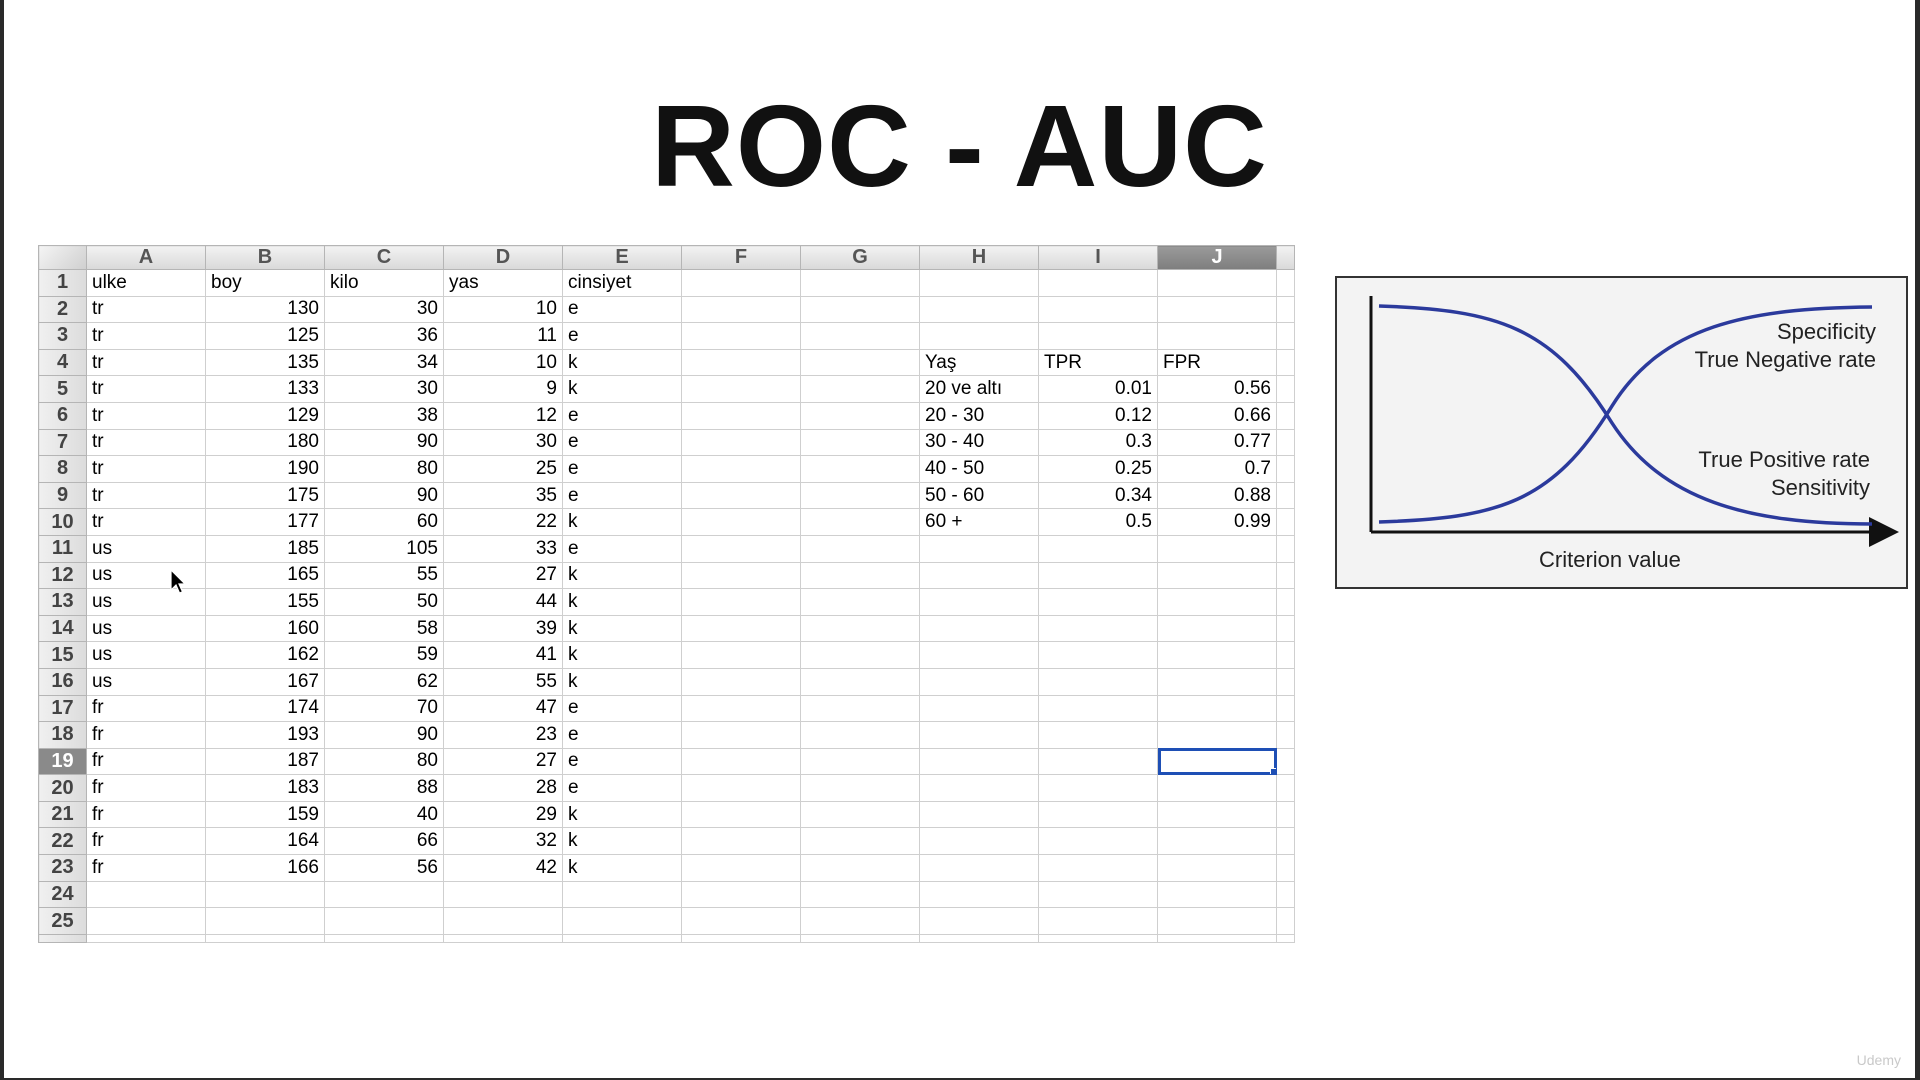  Describe the element at coordinates (384, 788) in the screenshot. I see `cell-c20: 88` at that location.